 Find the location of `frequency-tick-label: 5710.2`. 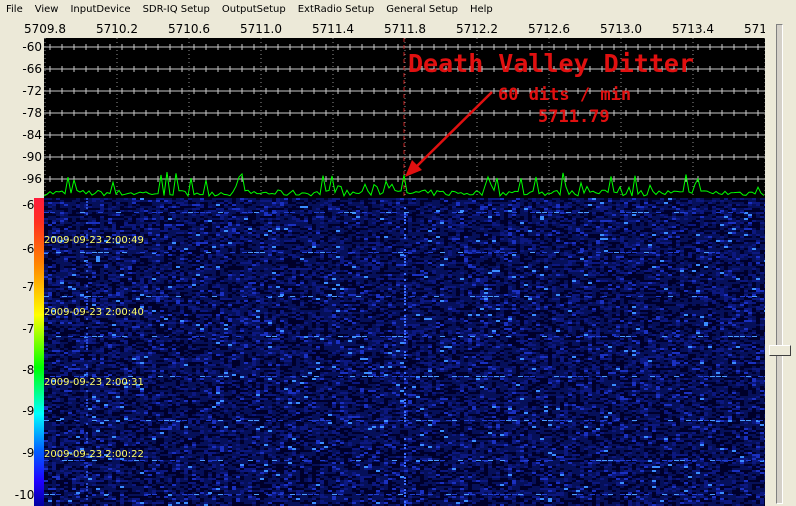

frequency-tick-label: 5710.2 is located at coordinates (117, 29).